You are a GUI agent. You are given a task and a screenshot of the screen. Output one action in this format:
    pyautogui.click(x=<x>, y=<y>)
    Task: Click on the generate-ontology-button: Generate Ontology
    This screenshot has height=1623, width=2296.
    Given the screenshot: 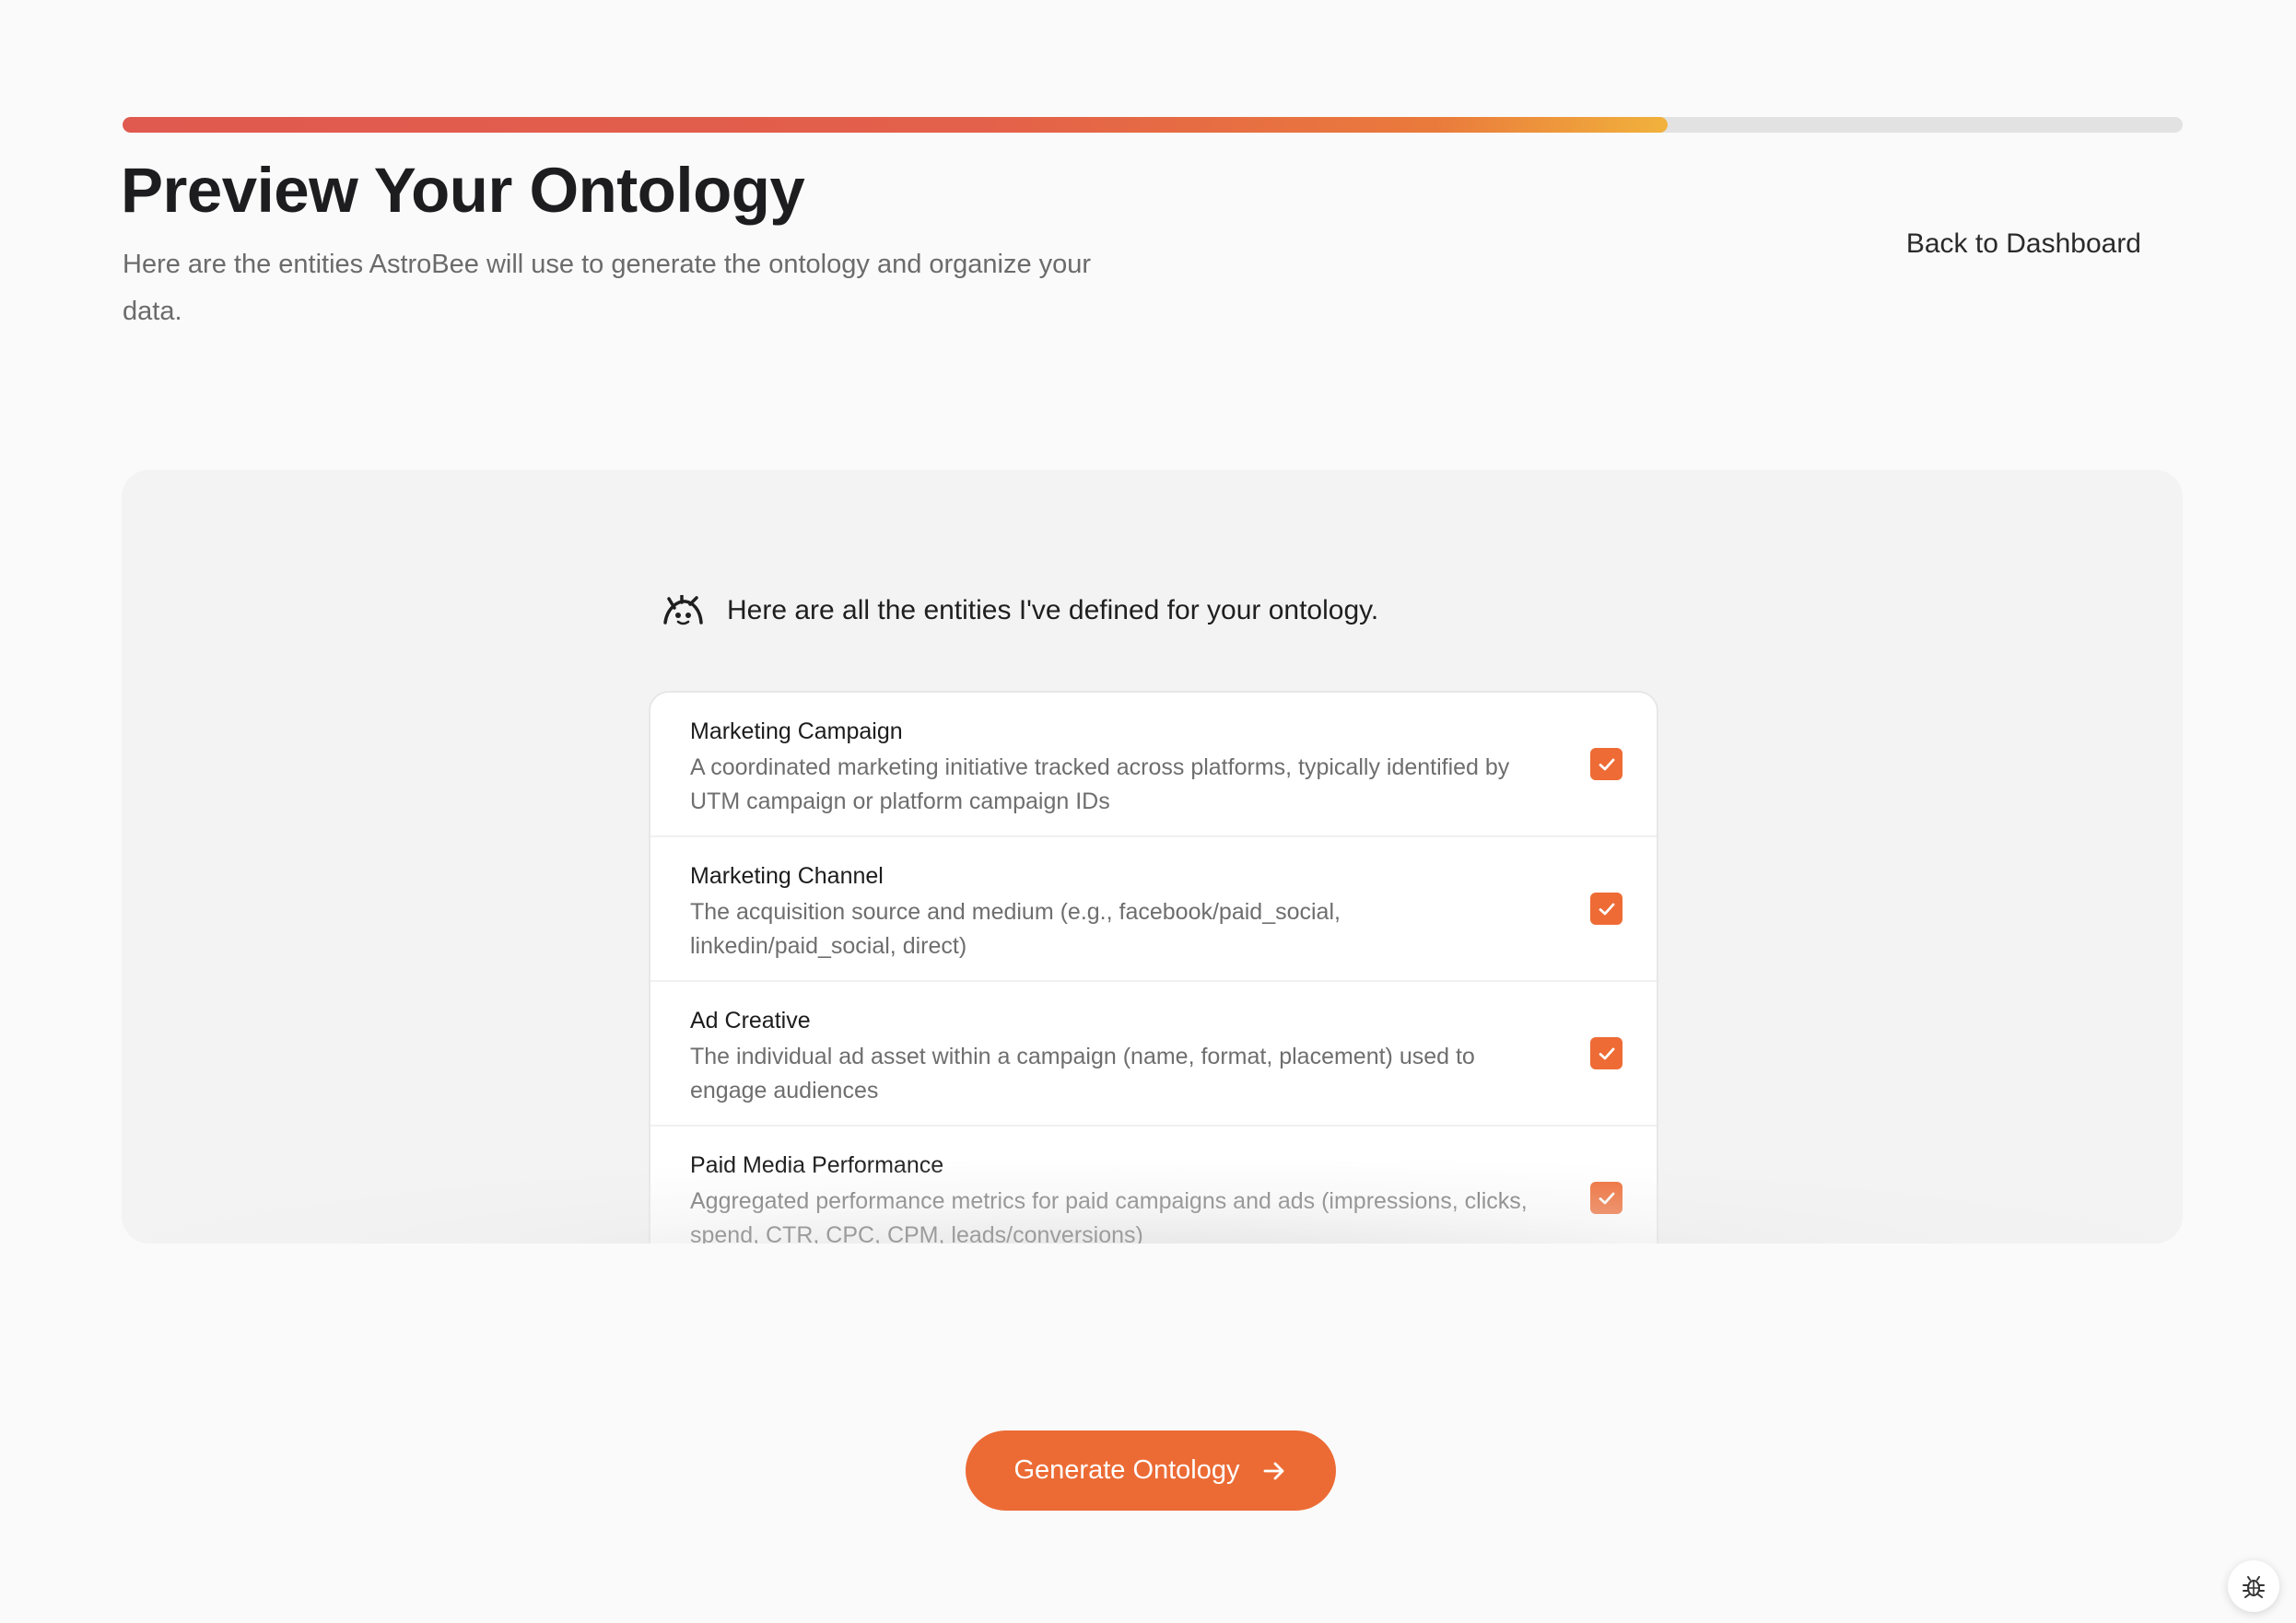 What is the action you would take?
    pyautogui.click(x=1151, y=1470)
    